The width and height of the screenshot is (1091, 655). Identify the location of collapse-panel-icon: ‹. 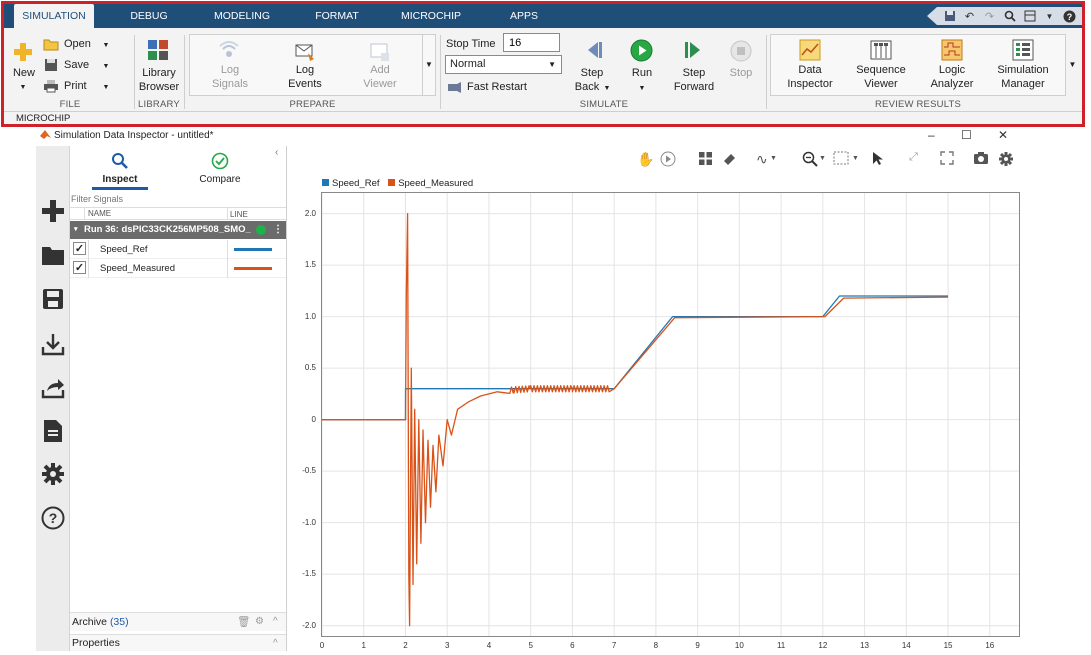
(276, 152).